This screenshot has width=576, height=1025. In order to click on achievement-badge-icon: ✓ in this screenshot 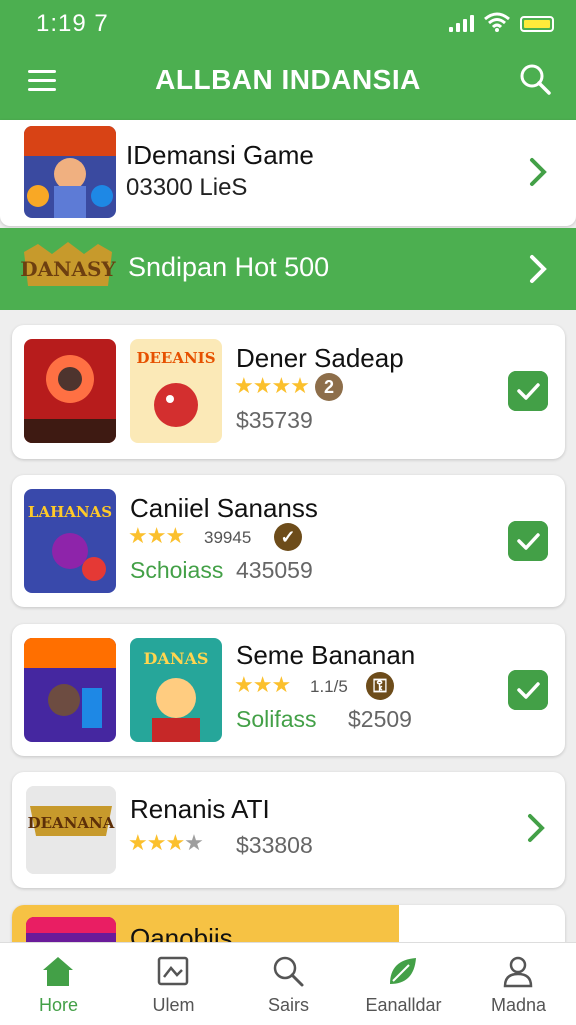, I will do `click(288, 537)`.